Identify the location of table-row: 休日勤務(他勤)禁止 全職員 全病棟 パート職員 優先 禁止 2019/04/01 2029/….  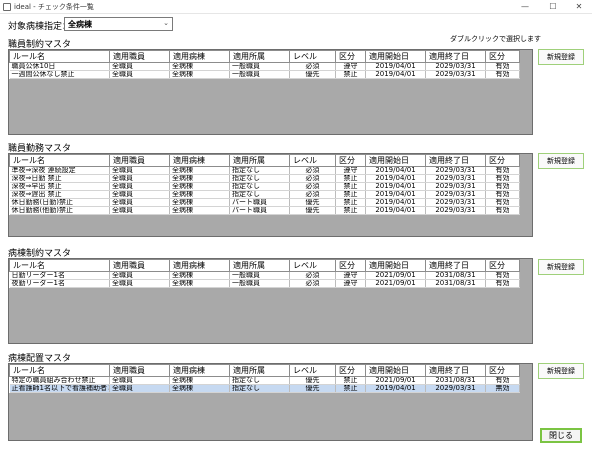
(264, 210).